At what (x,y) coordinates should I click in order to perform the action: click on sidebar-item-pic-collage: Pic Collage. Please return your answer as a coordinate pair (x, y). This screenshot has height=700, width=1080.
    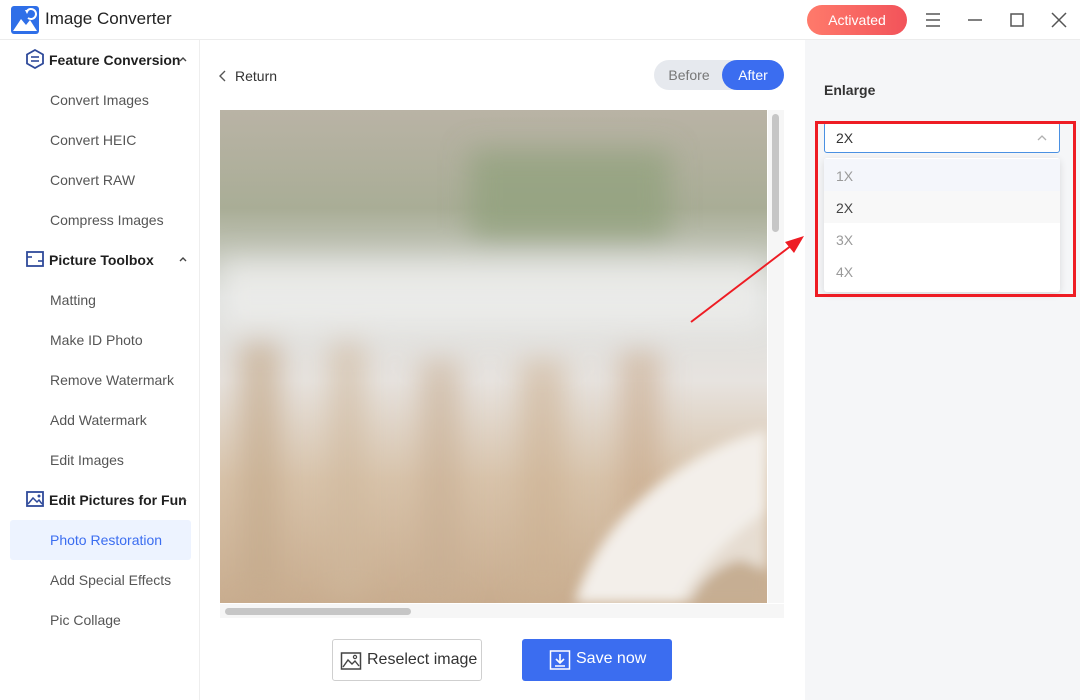
    Looking at the image, I should click on (100, 620).